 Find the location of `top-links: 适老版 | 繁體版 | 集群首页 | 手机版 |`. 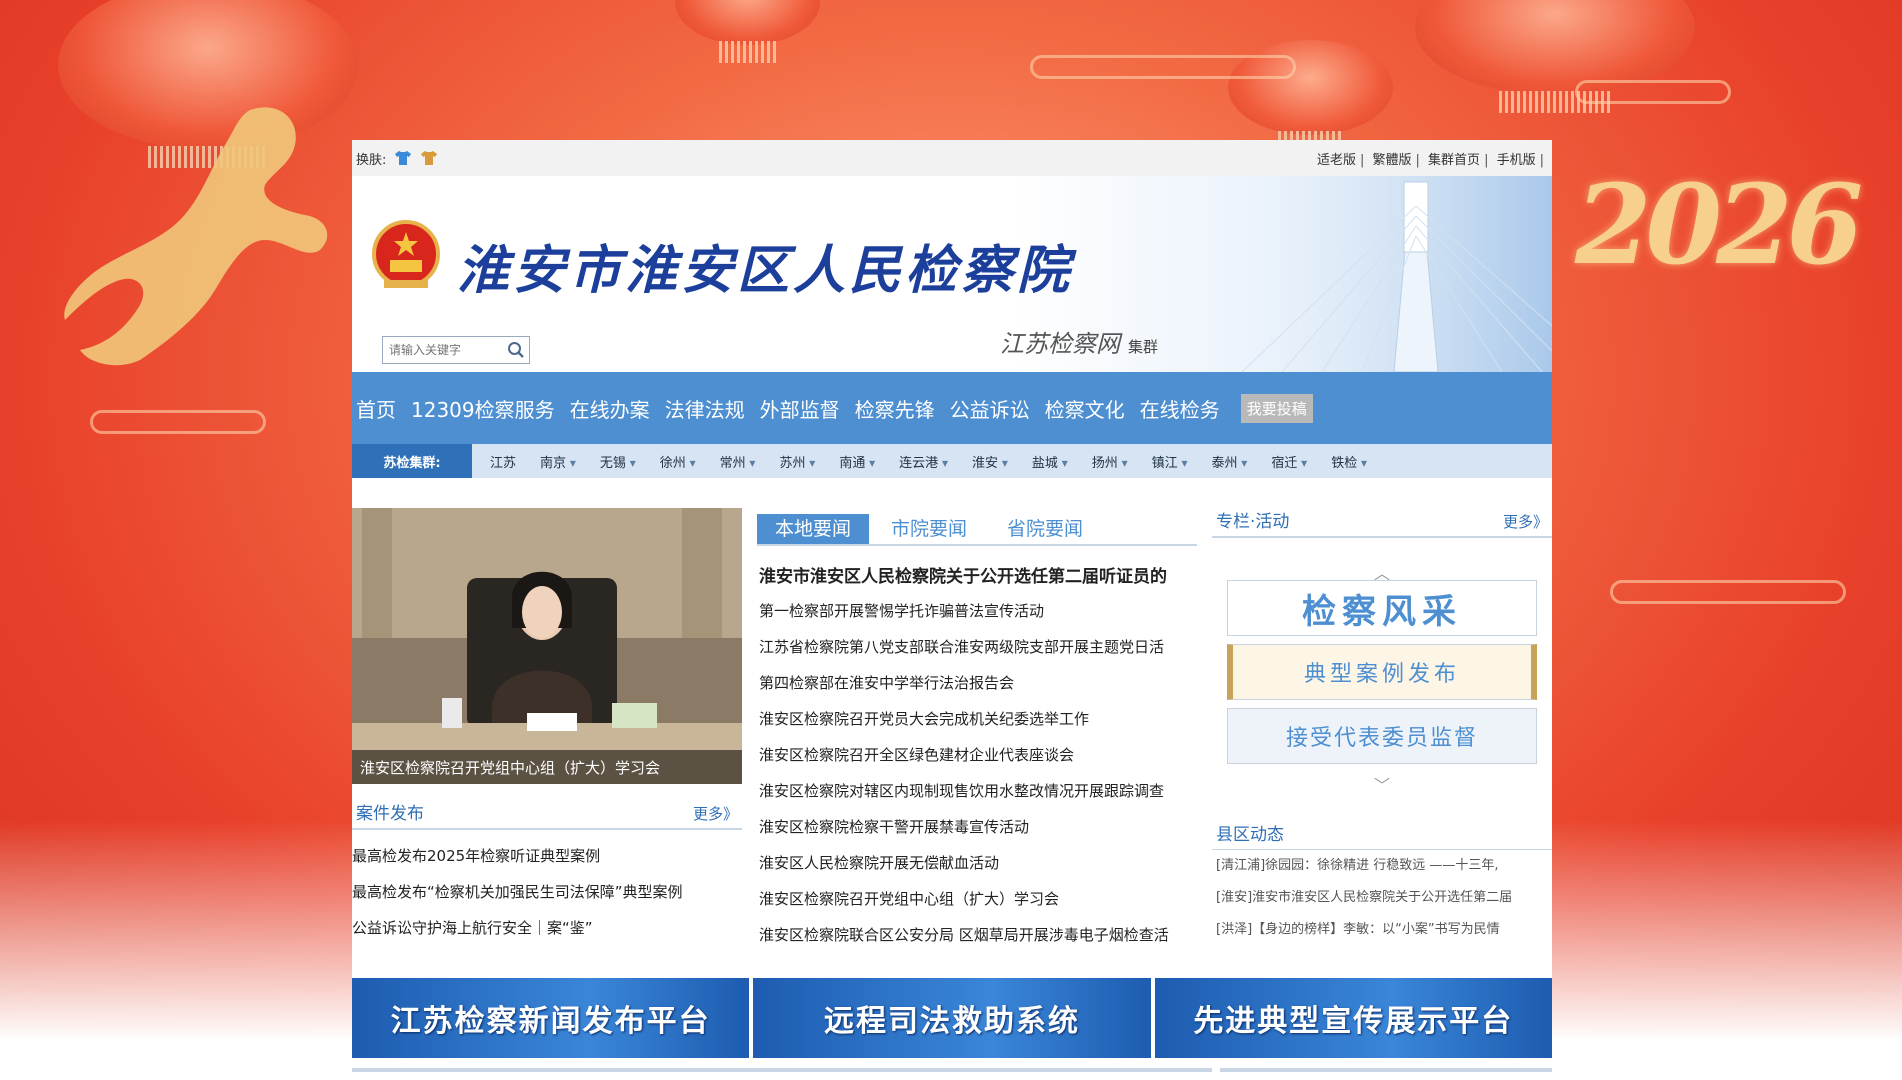

top-links: 适老版 | 繁體版 | 集群首页 | 手机版 | is located at coordinates (1430, 160).